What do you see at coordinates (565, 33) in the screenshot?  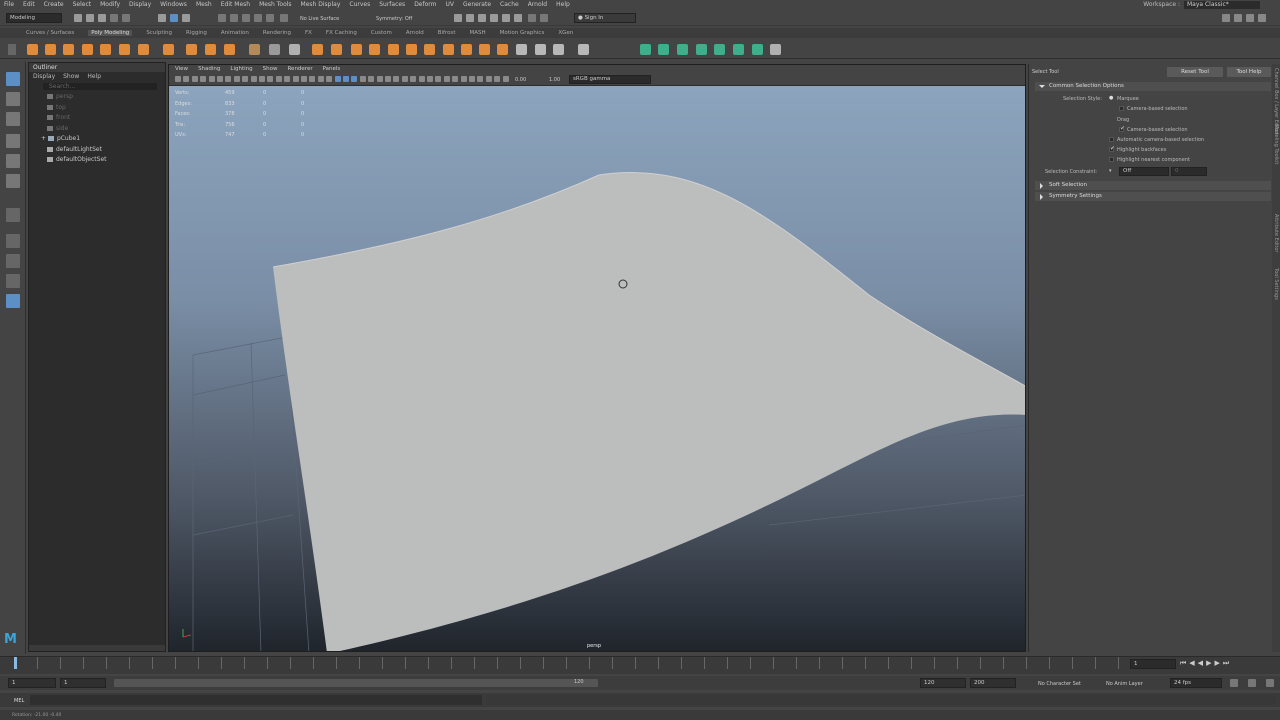 I see `shelf-tab-xgen: XGen` at bounding box center [565, 33].